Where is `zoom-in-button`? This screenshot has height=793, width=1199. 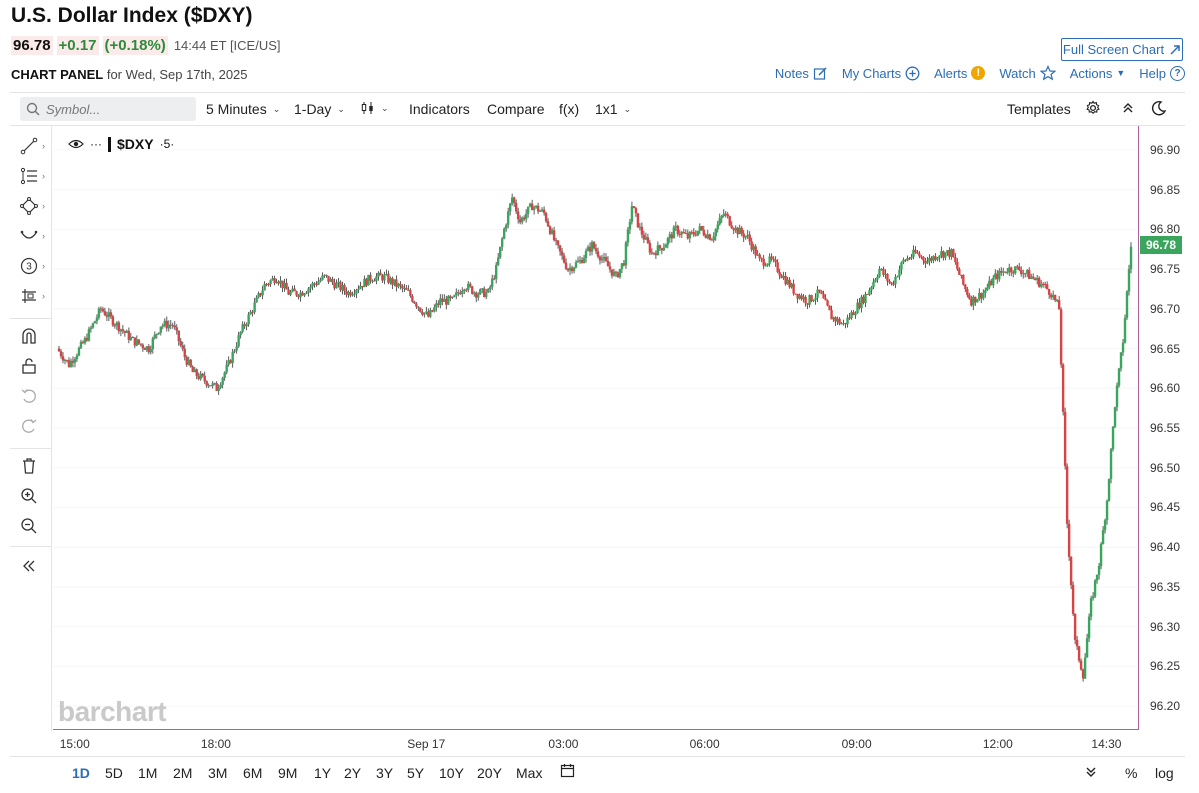
zoom-in-button is located at coordinates (36, 496).